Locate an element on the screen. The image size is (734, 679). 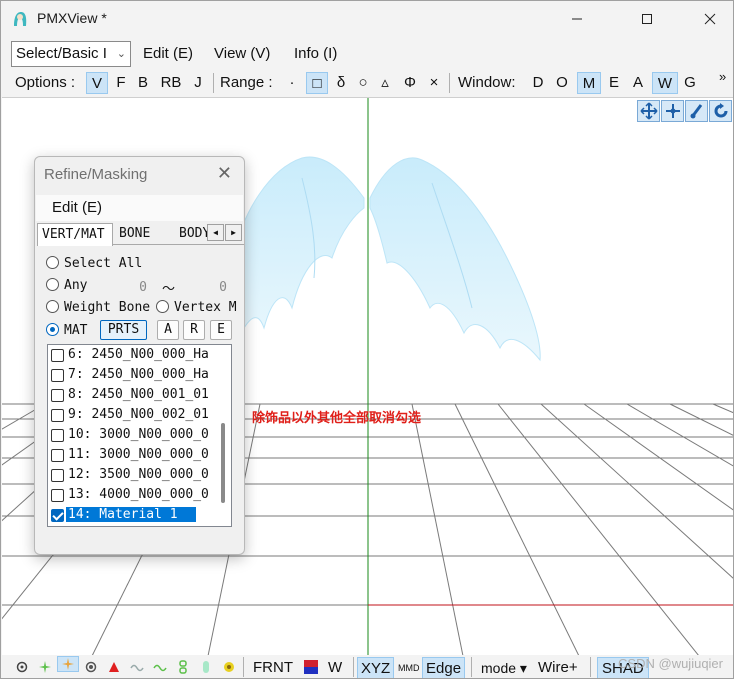
frnt-button: FRNT is located at coordinates (273, 667).